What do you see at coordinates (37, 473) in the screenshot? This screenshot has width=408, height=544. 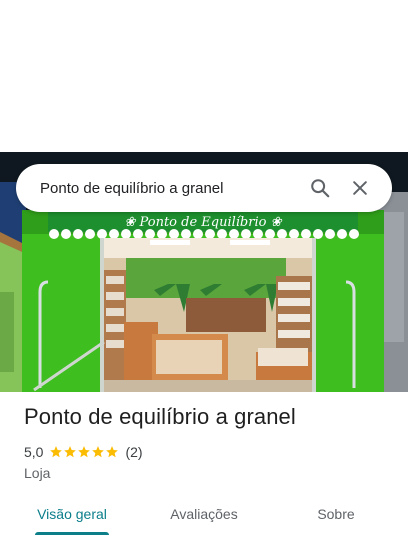 I see `place-category: Loja` at bounding box center [37, 473].